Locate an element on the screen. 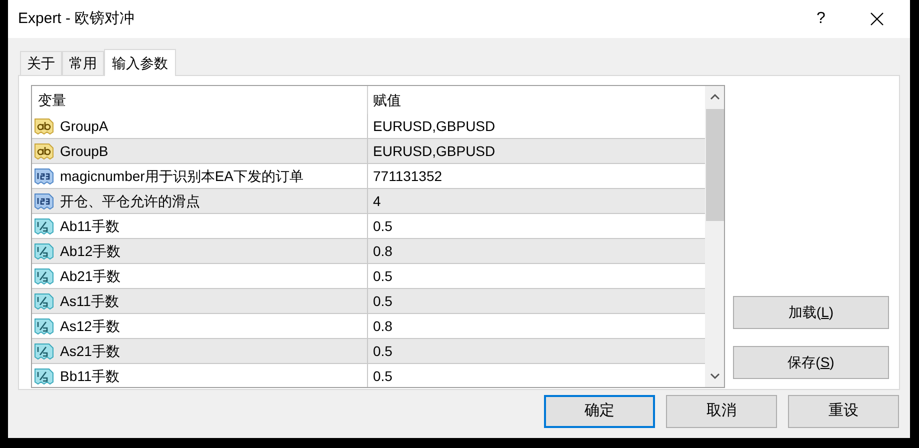  parameter-row: GroupA EURUSD,GBPUSD is located at coordinates (368, 126).